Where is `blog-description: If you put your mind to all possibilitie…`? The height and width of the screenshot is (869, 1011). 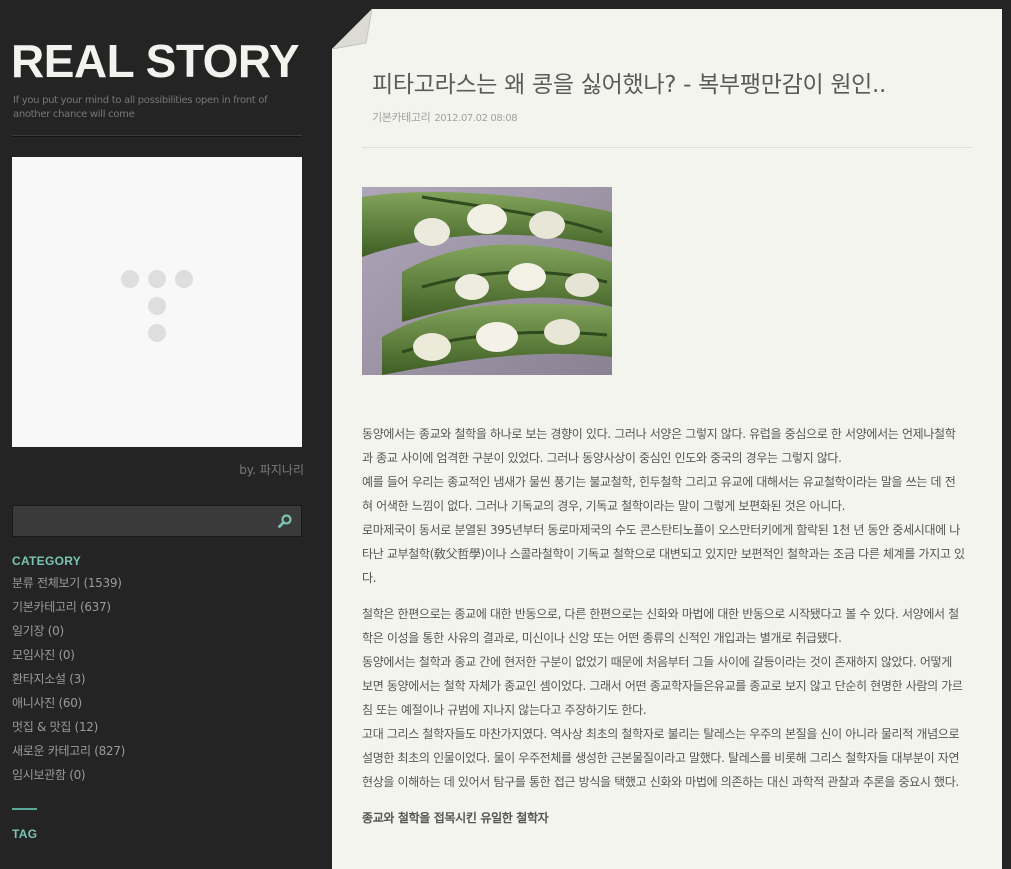 blog-description: If you put your mind to all possibilitie… is located at coordinates (140, 107).